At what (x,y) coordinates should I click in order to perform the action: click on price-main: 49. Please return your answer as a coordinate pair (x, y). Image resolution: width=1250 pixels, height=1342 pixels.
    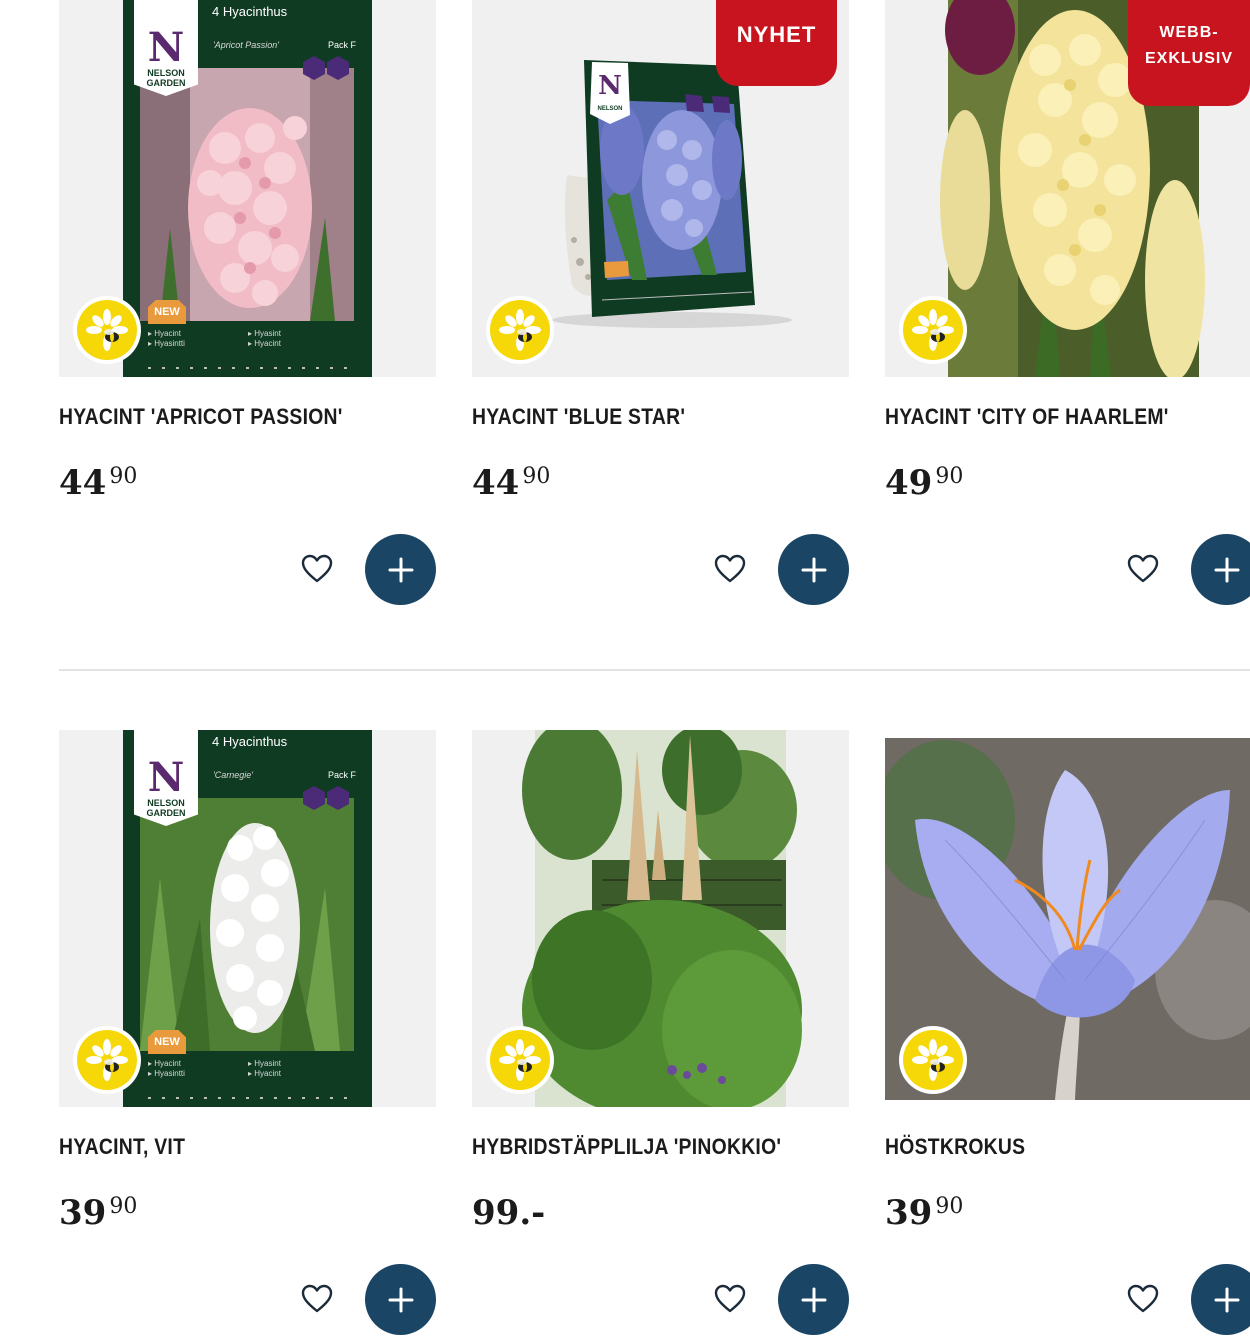
    Looking at the image, I should click on (909, 483).